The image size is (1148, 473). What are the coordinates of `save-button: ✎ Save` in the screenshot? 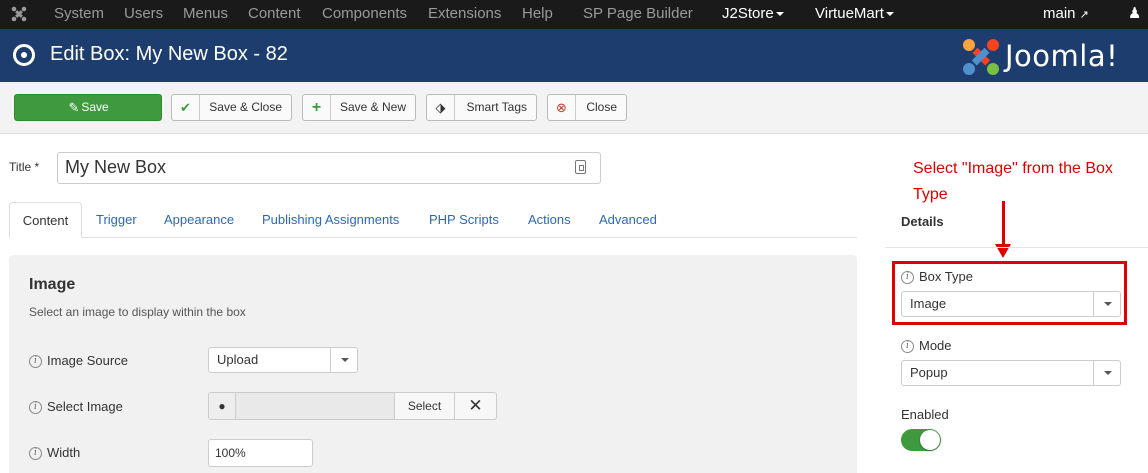 It's located at (88, 107).